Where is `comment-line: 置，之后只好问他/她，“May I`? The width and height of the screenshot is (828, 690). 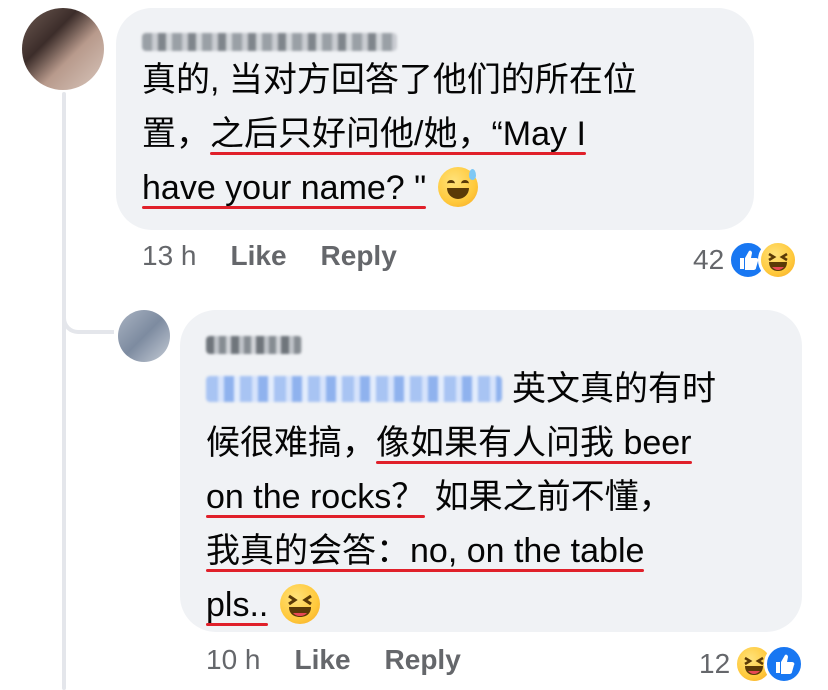 comment-line: 置，之后只好问他/她，“May I is located at coordinates (442, 134).